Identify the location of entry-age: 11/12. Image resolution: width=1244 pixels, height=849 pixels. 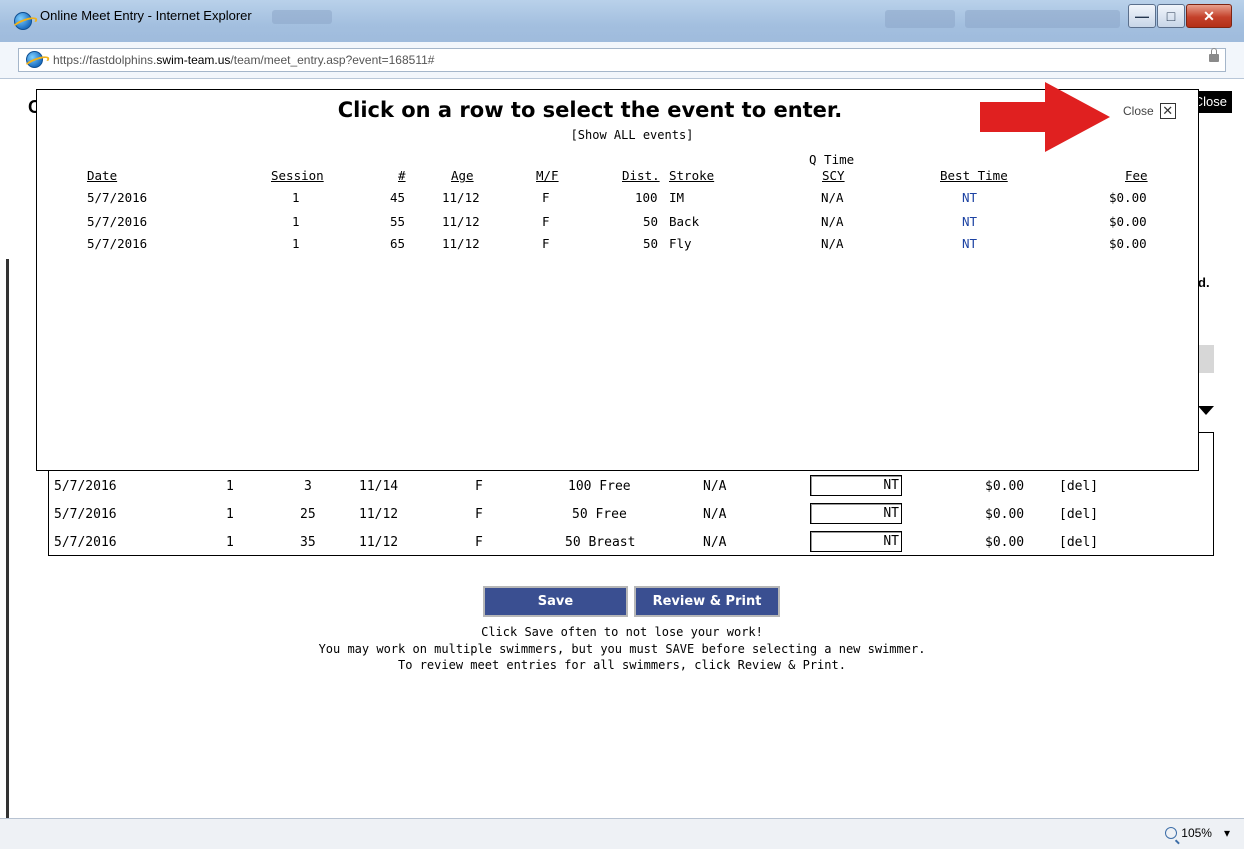
(379, 542).